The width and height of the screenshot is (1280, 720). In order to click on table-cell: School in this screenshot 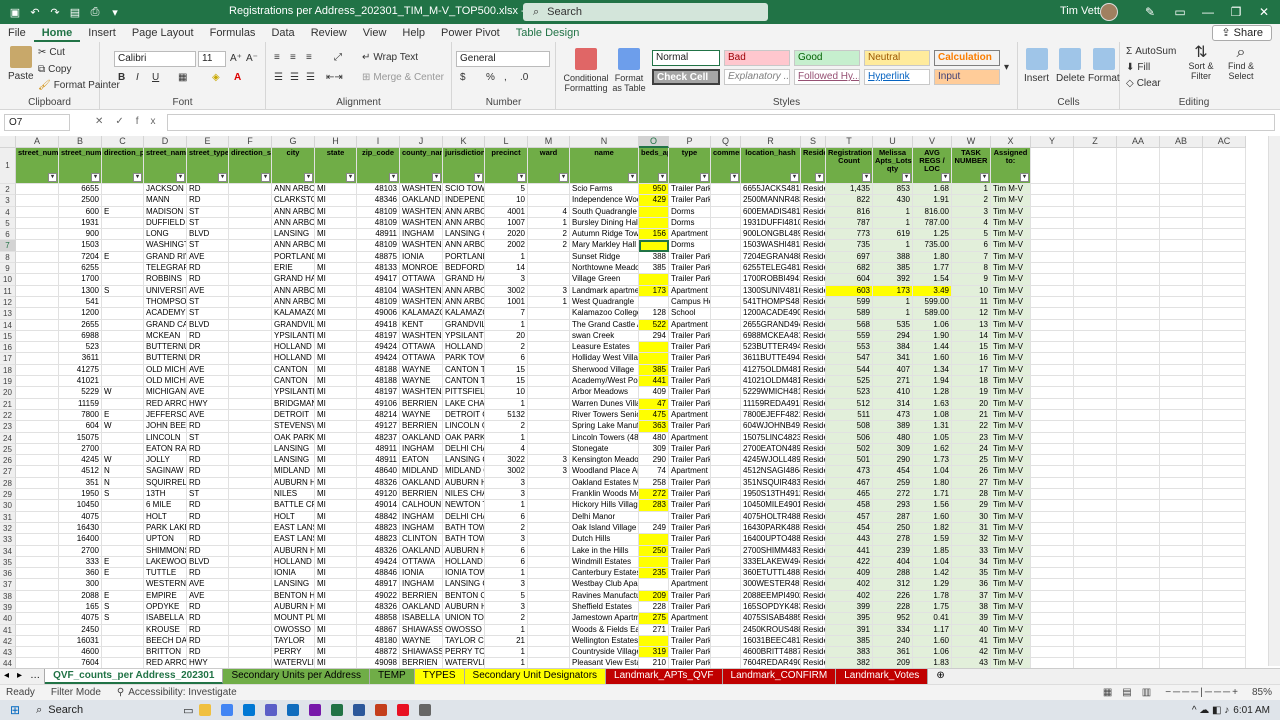, I will do `click(690, 314)`.